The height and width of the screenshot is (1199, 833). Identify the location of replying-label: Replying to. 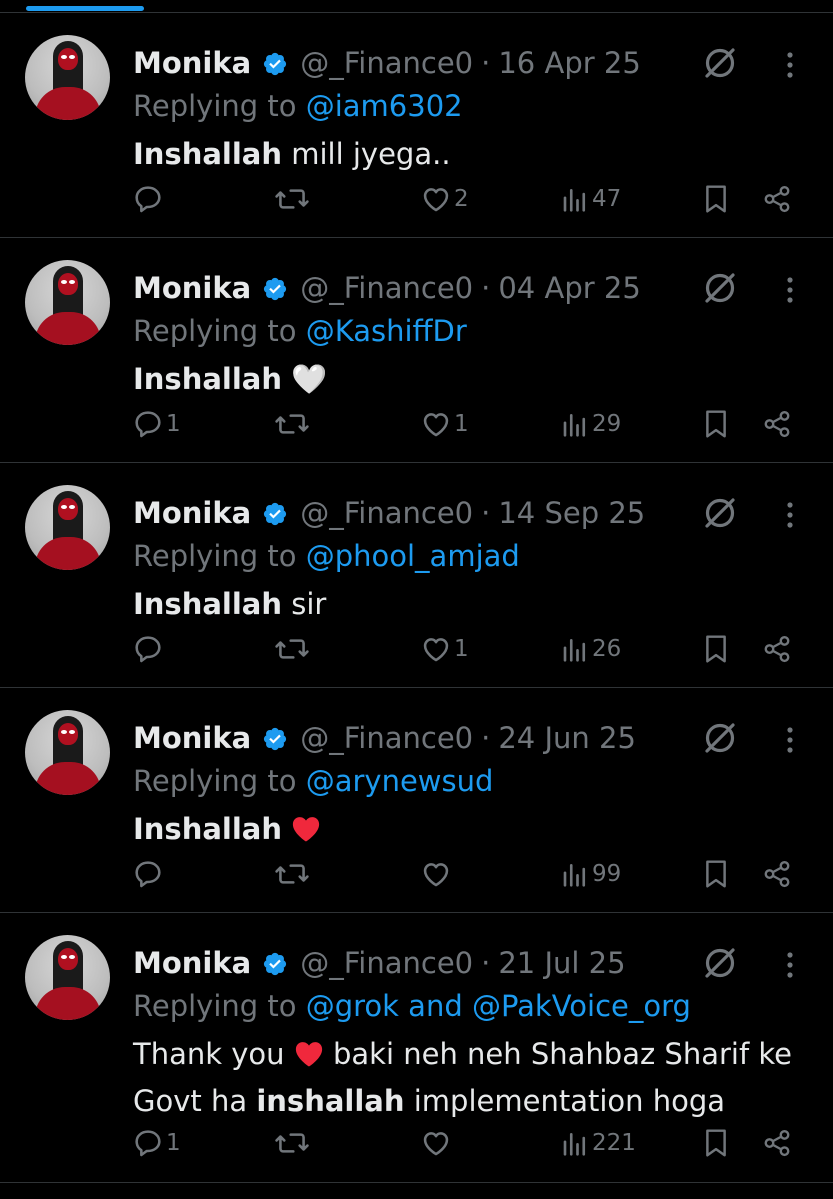
(215, 331).